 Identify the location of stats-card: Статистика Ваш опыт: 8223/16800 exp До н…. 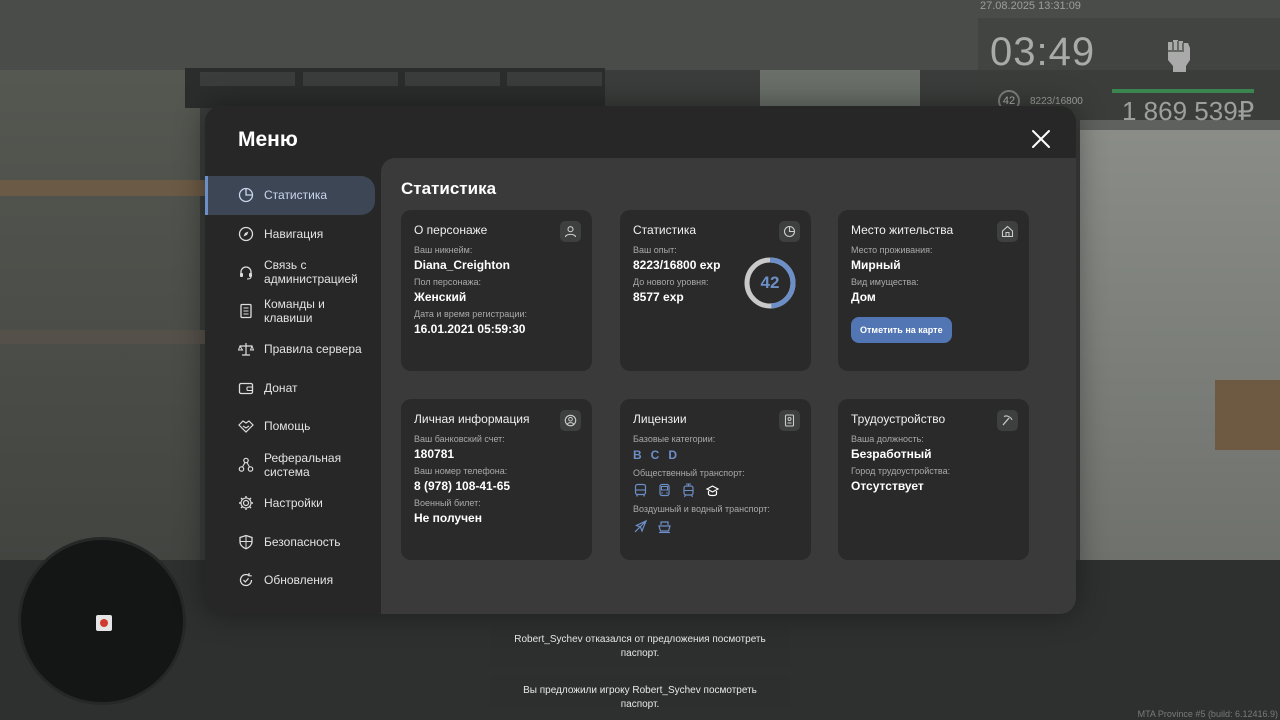
(715, 290).